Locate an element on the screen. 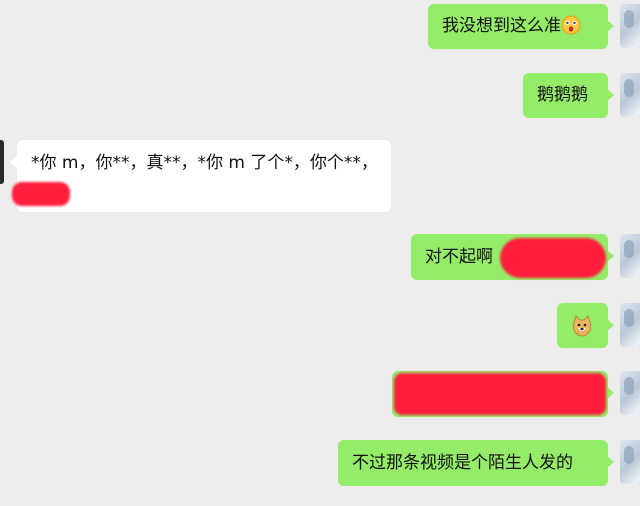  message-text: 我没想到这么准 is located at coordinates (501, 26).